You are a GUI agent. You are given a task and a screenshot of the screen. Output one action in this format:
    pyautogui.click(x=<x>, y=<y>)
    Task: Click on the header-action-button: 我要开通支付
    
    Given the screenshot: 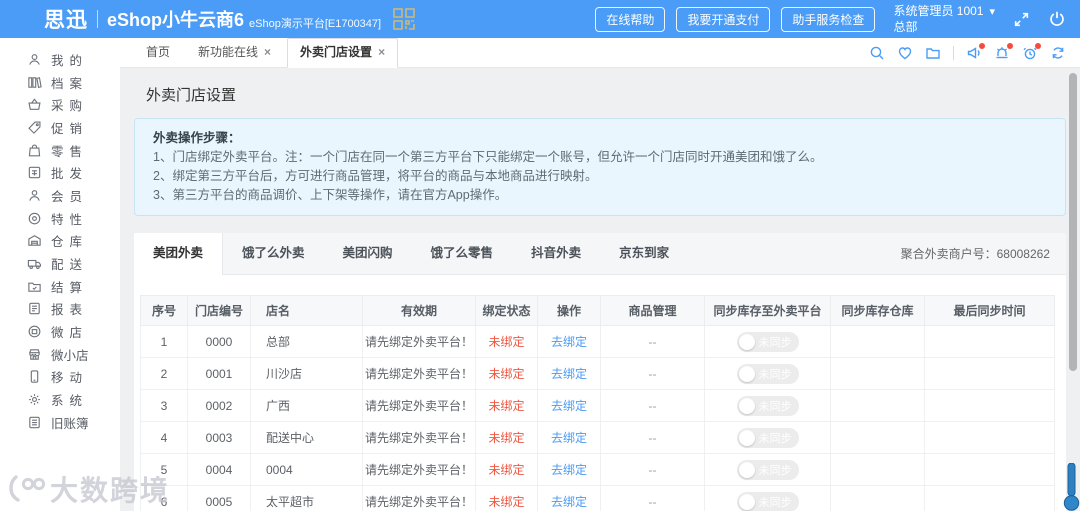 What is the action you would take?
    pyautogui.click(x=723, y=19)
    